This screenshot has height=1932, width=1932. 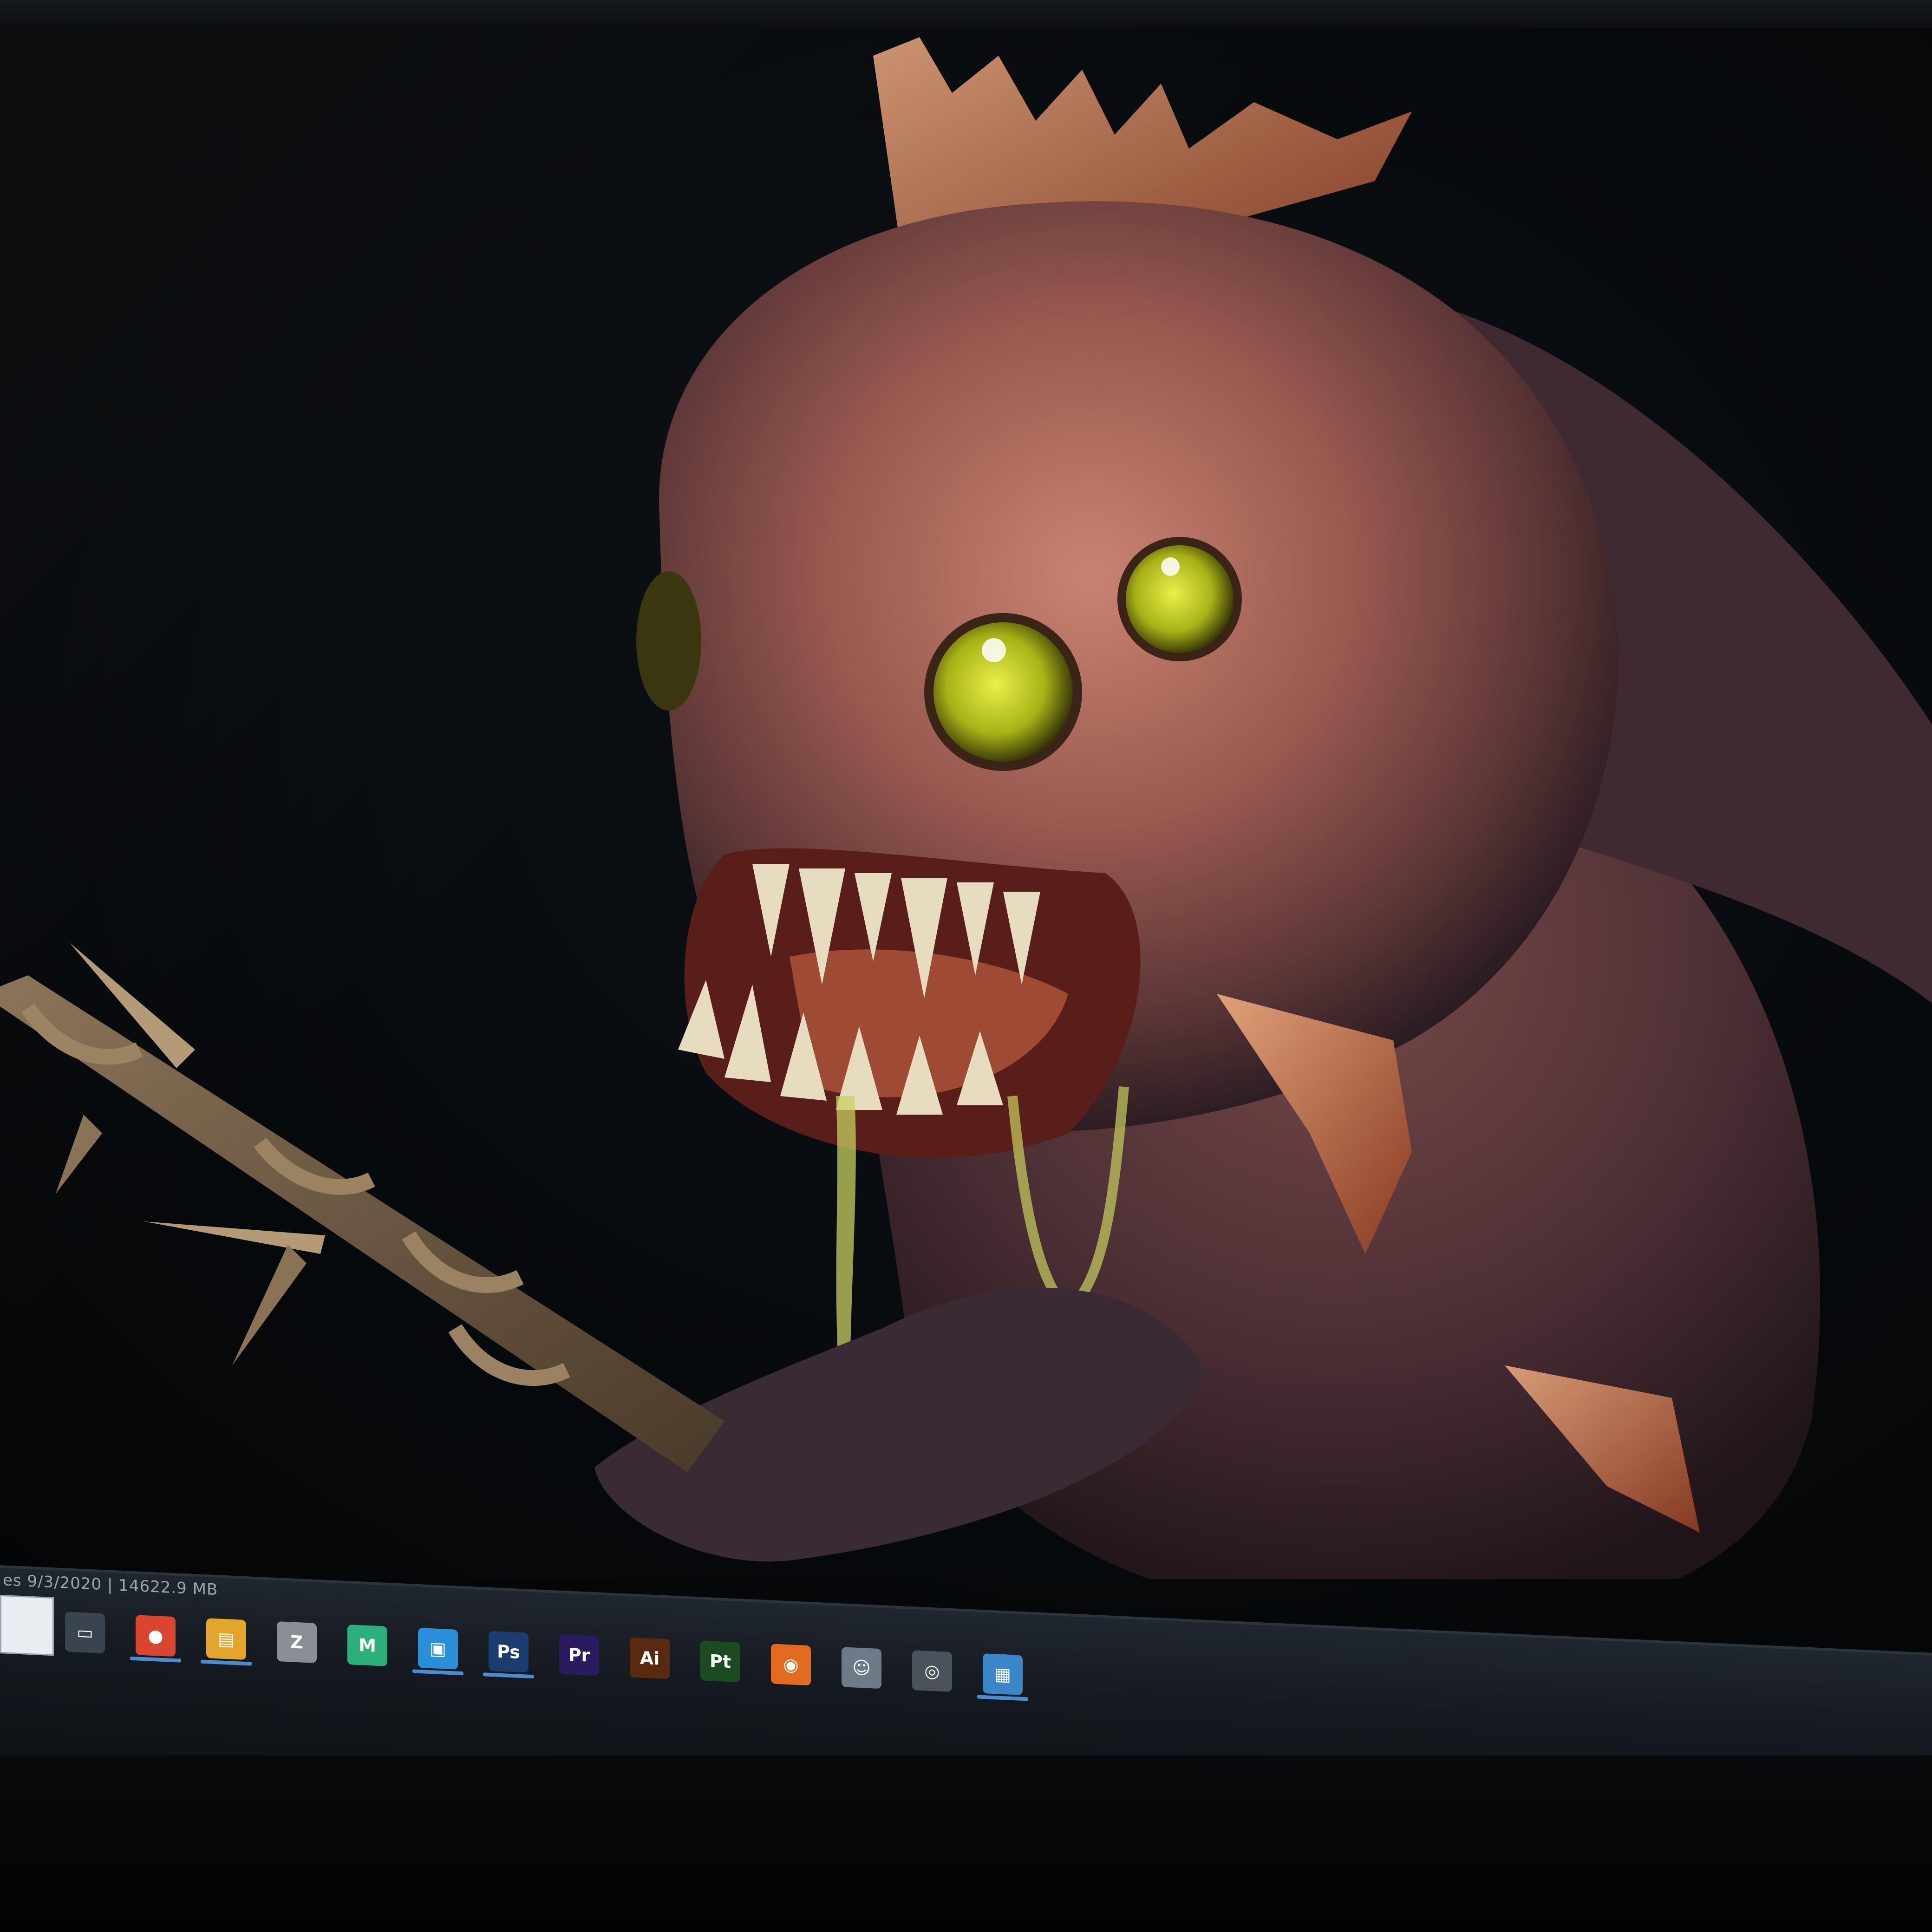 What do you see at coordinates (966, 1634) in the screenshot?
I see `taskbar-icons: ▭ ● ▤ Z M ▣ Ps Pr Ai Pt ◉ ☺ ◎ ▦` at bounding box center [966, 1634].